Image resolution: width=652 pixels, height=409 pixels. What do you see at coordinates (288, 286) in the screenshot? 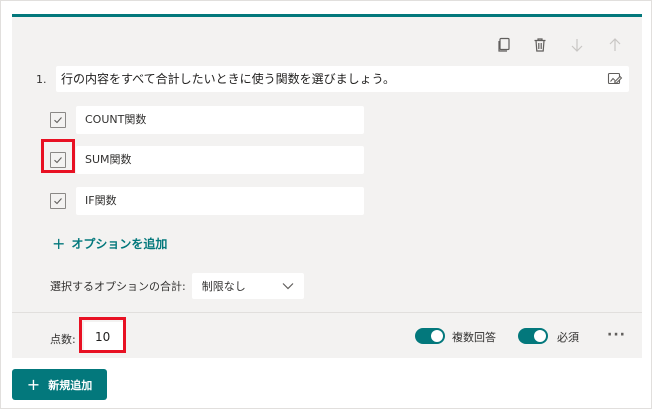
I see `chevron-down-icon` at bounding box center [288, 286].